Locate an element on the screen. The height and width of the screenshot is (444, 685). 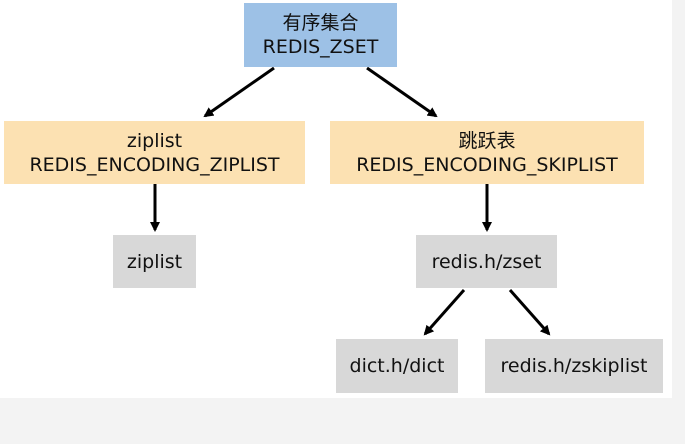
ziplist-encoding-node: ziplist REDIS_ENCODING_ZIPLIST is located at coordinates (154, 152).